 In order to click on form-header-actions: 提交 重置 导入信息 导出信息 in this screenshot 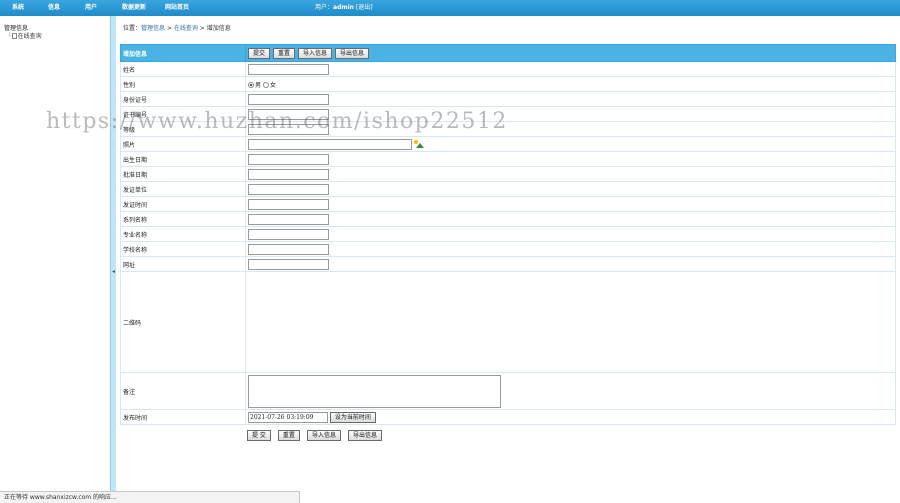, I will do `click(570, 53)`.